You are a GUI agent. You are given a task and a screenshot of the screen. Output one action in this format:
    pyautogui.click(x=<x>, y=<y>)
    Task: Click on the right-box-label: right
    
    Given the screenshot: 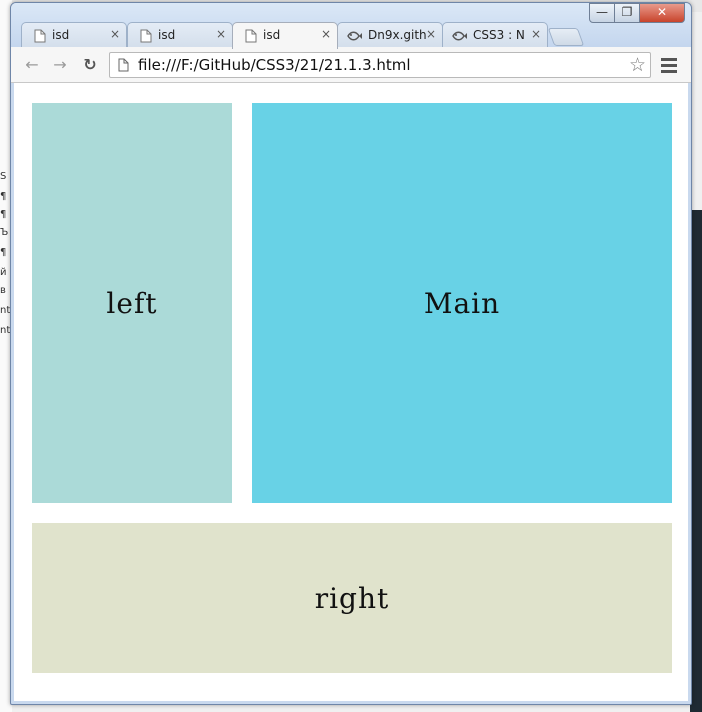 What is the action you would take?
    pyautogui.click(x=352, y=598)
    